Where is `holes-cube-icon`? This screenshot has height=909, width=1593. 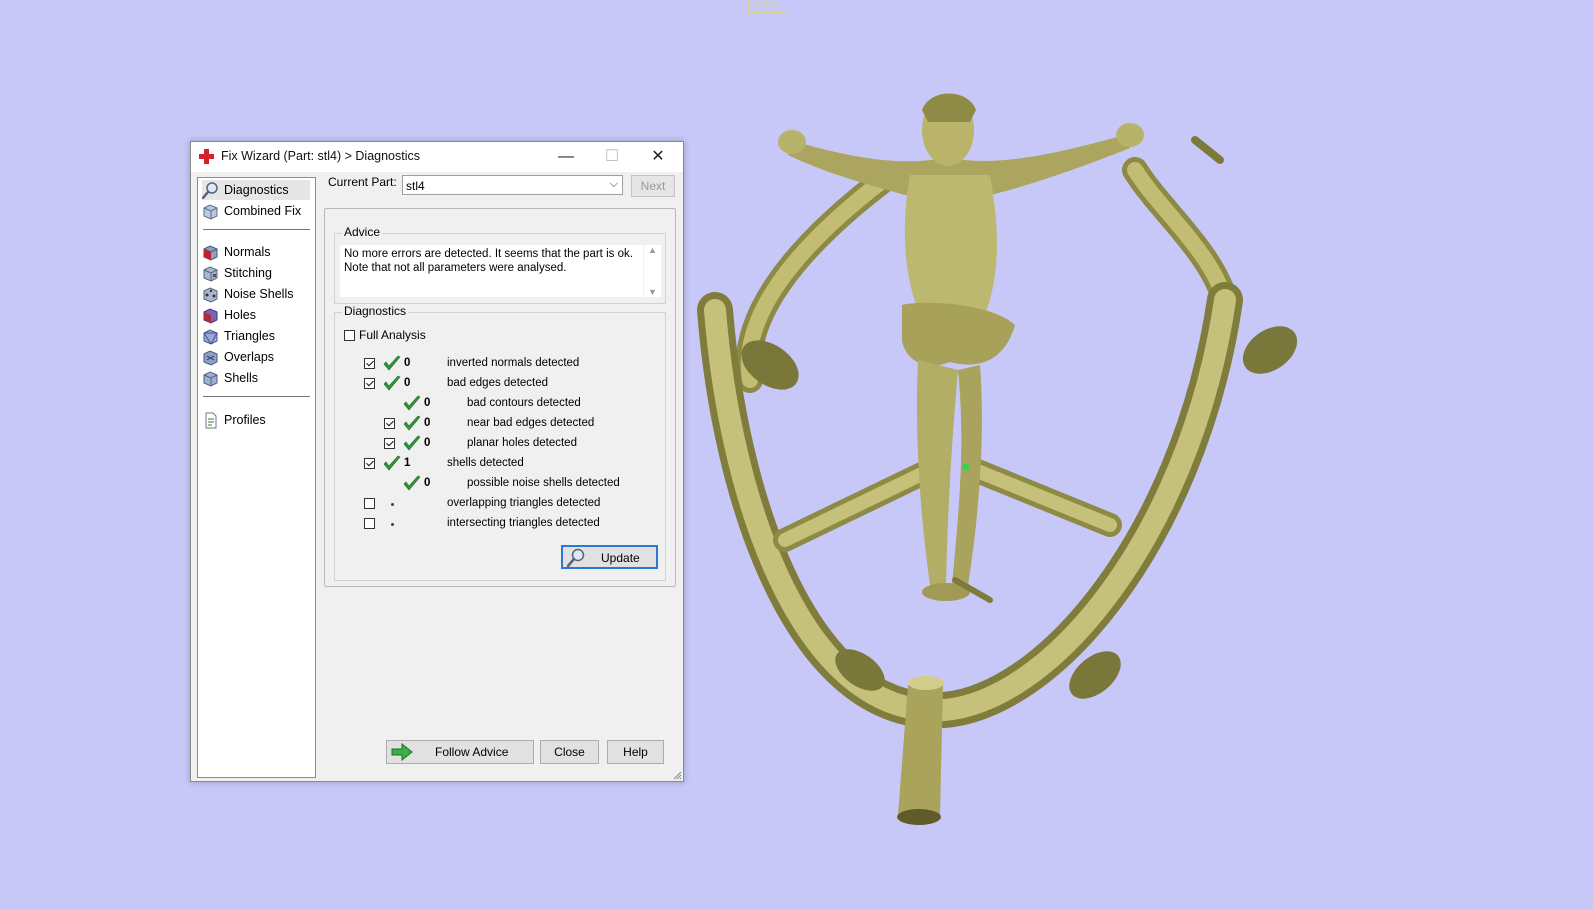
holes-cube-icon is located at coordinates (210, 315).